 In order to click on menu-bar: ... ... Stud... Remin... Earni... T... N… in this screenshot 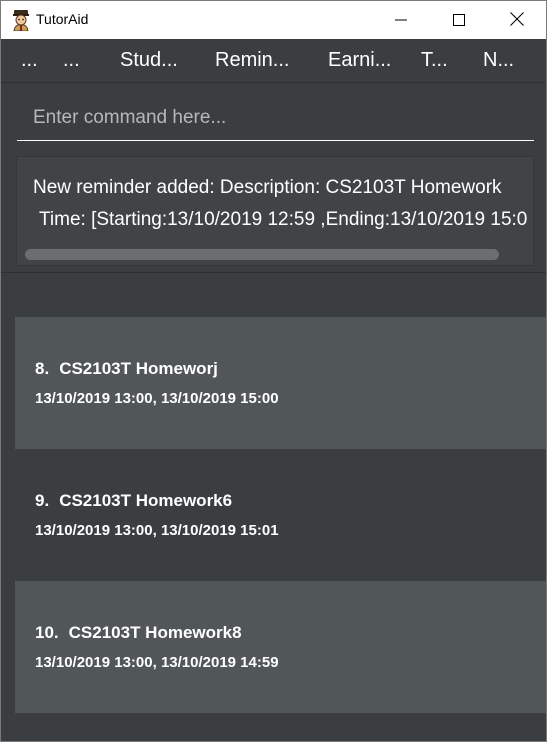, I will do `click(273, 61)`.